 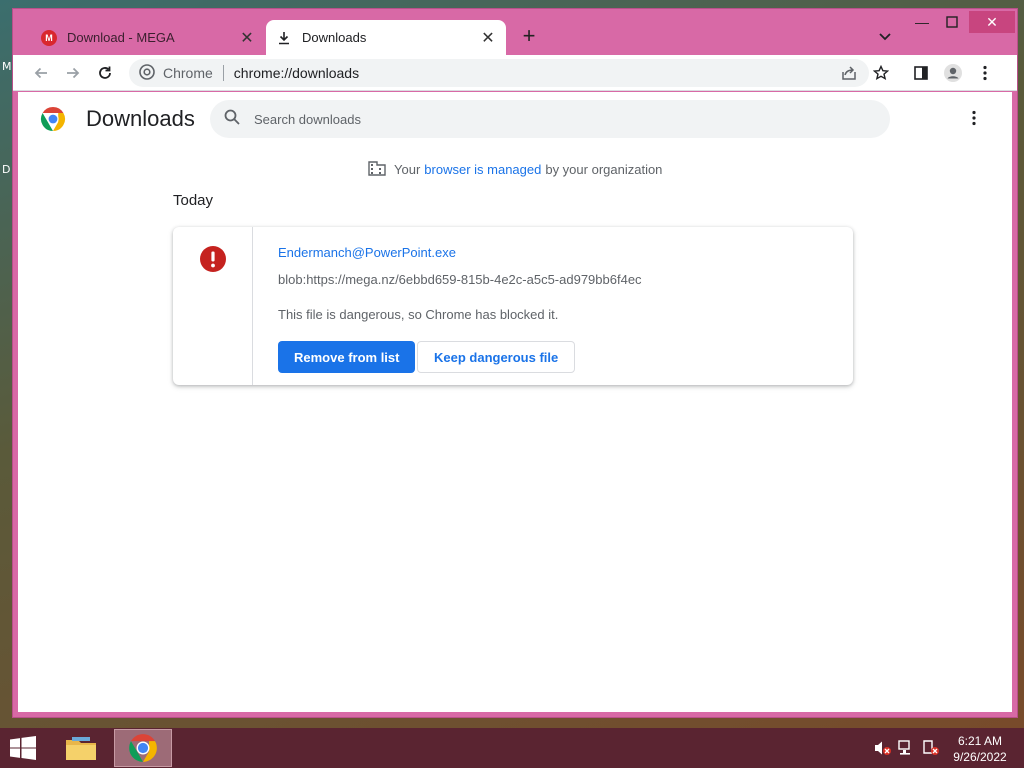 What do you see at coordinates (881, 73) in the screenshot?
I see `star-icon` at bounding box center [881, 73].